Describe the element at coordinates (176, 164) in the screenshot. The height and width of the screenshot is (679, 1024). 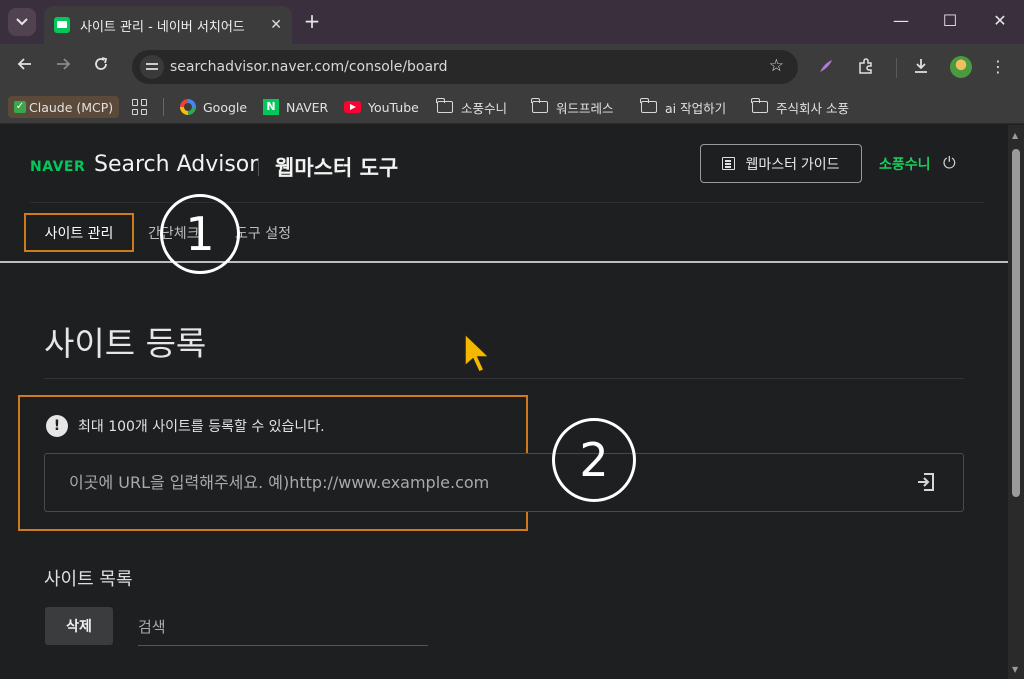
I see `search-advisor-title: Search Advisor` at that location.